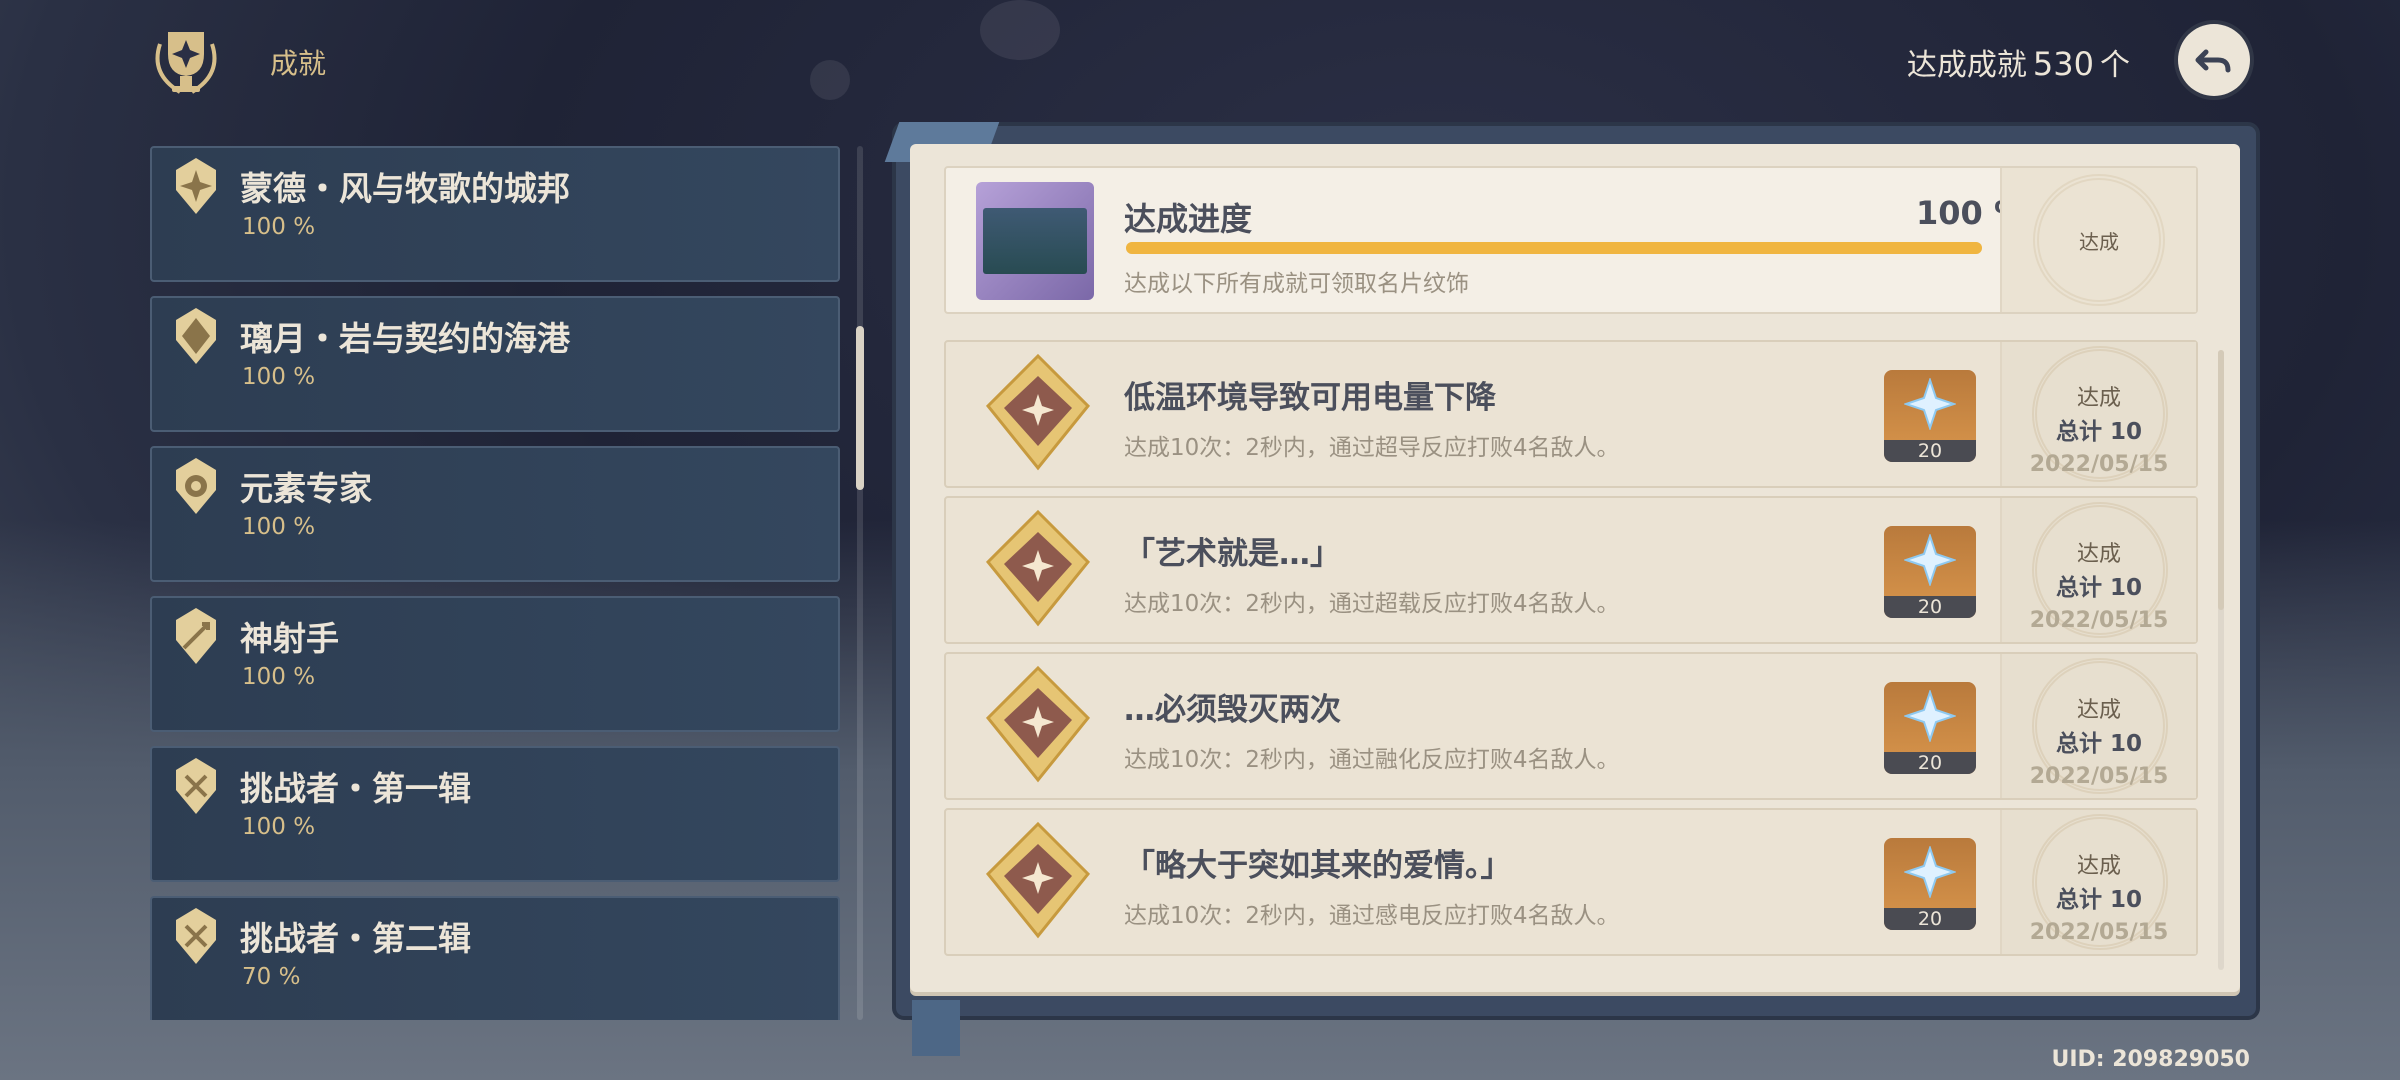  I want to click on progress-bar-fill, so click(1554, 248).